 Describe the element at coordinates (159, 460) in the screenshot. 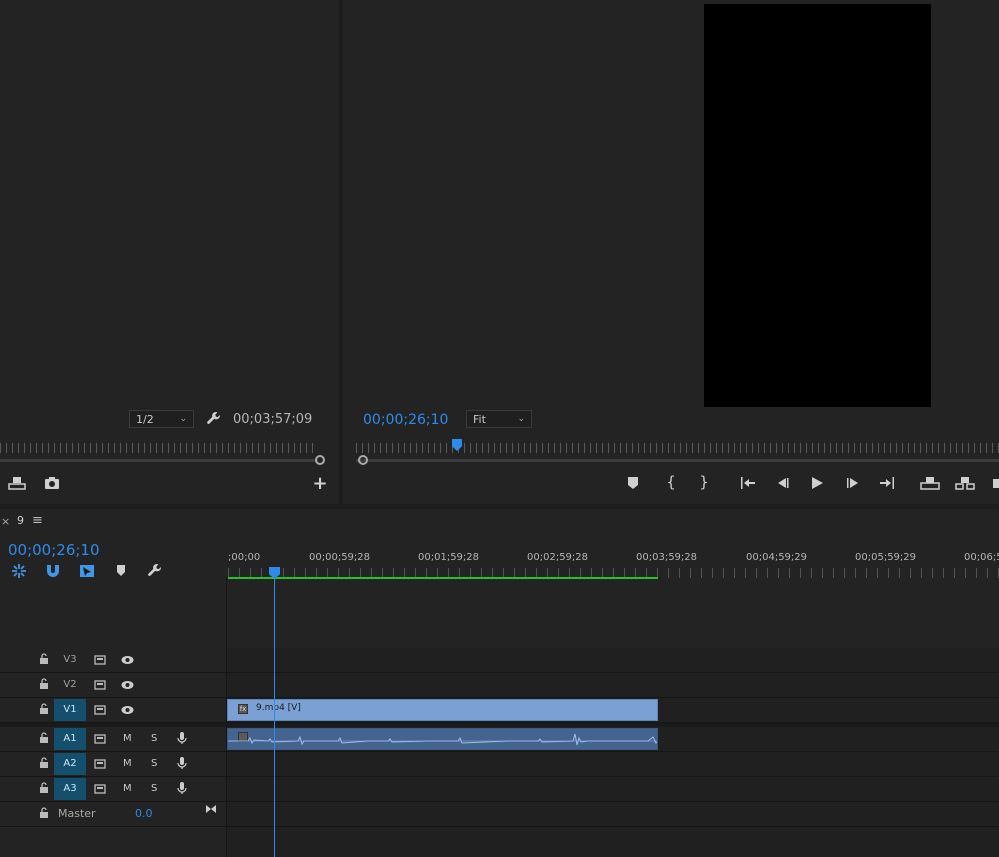

I see `source-scrub-track` at that location.